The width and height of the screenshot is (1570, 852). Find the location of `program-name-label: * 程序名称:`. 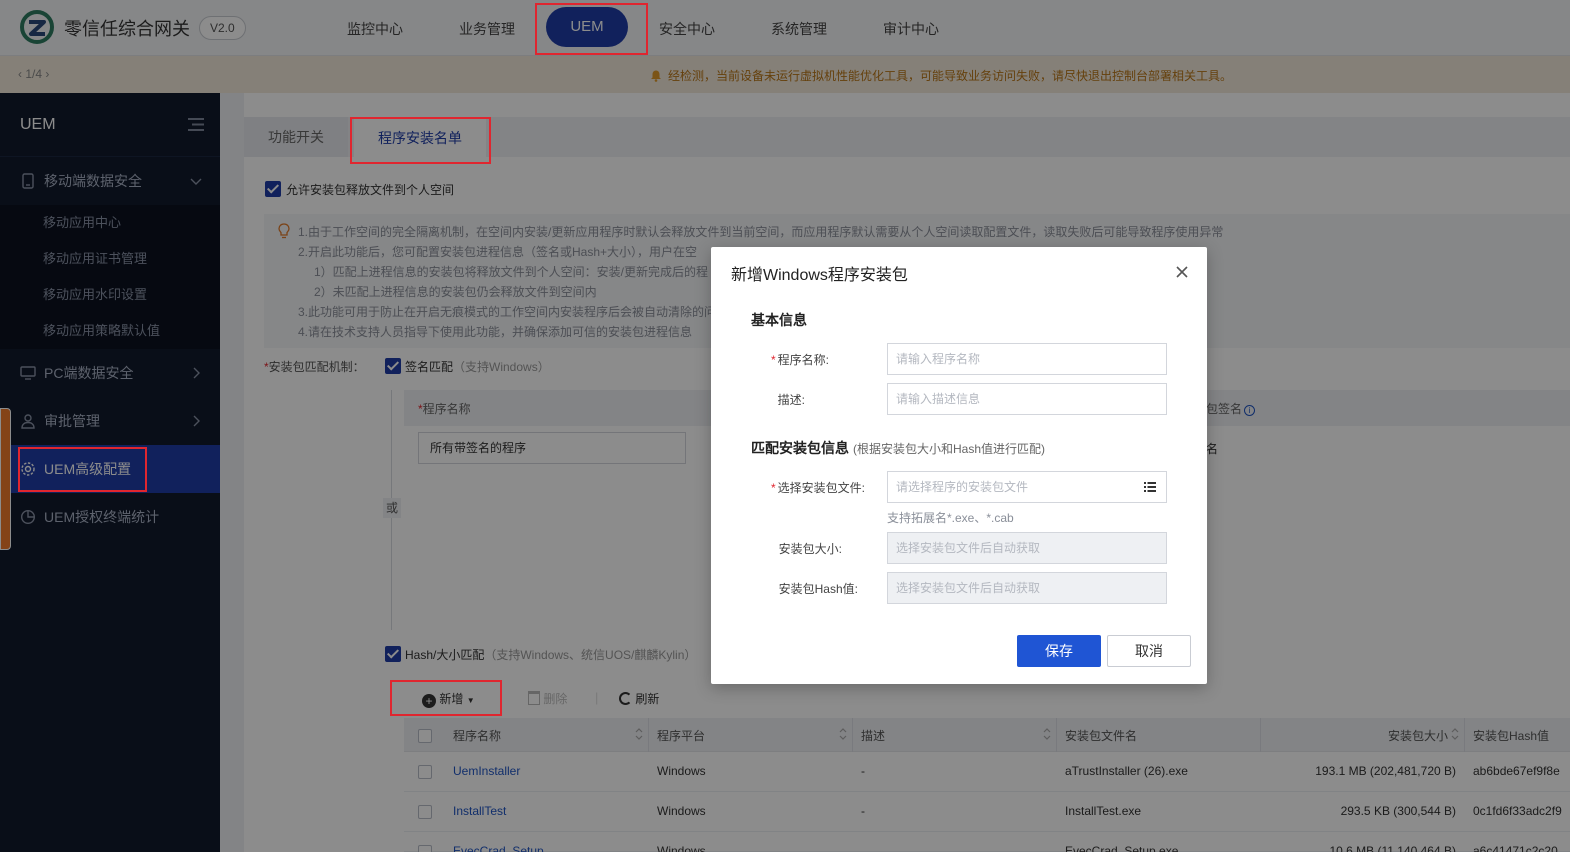

program-name-label: * 程序名称: is located at coordinates (799, 360).